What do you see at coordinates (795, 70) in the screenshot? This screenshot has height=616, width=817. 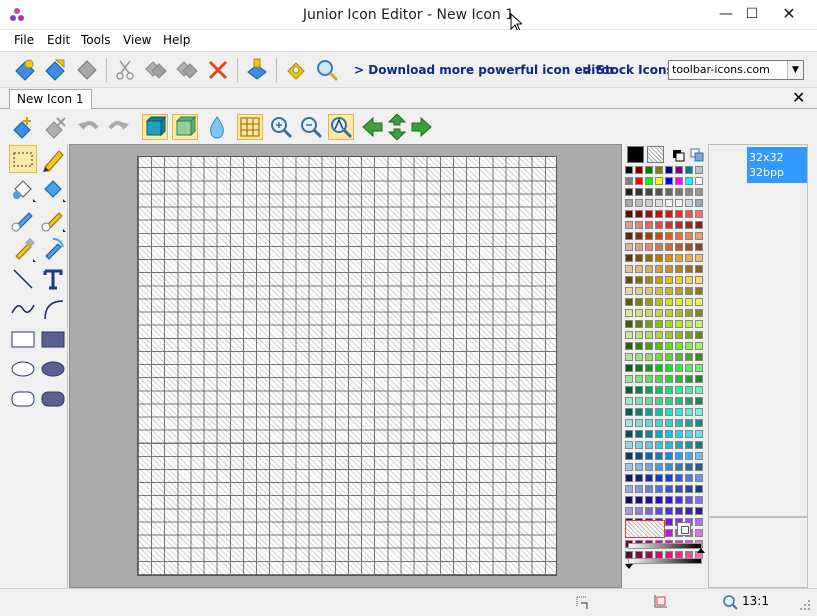 I see `chevron-down-icon: ▼` at bounding box center [795, 70].